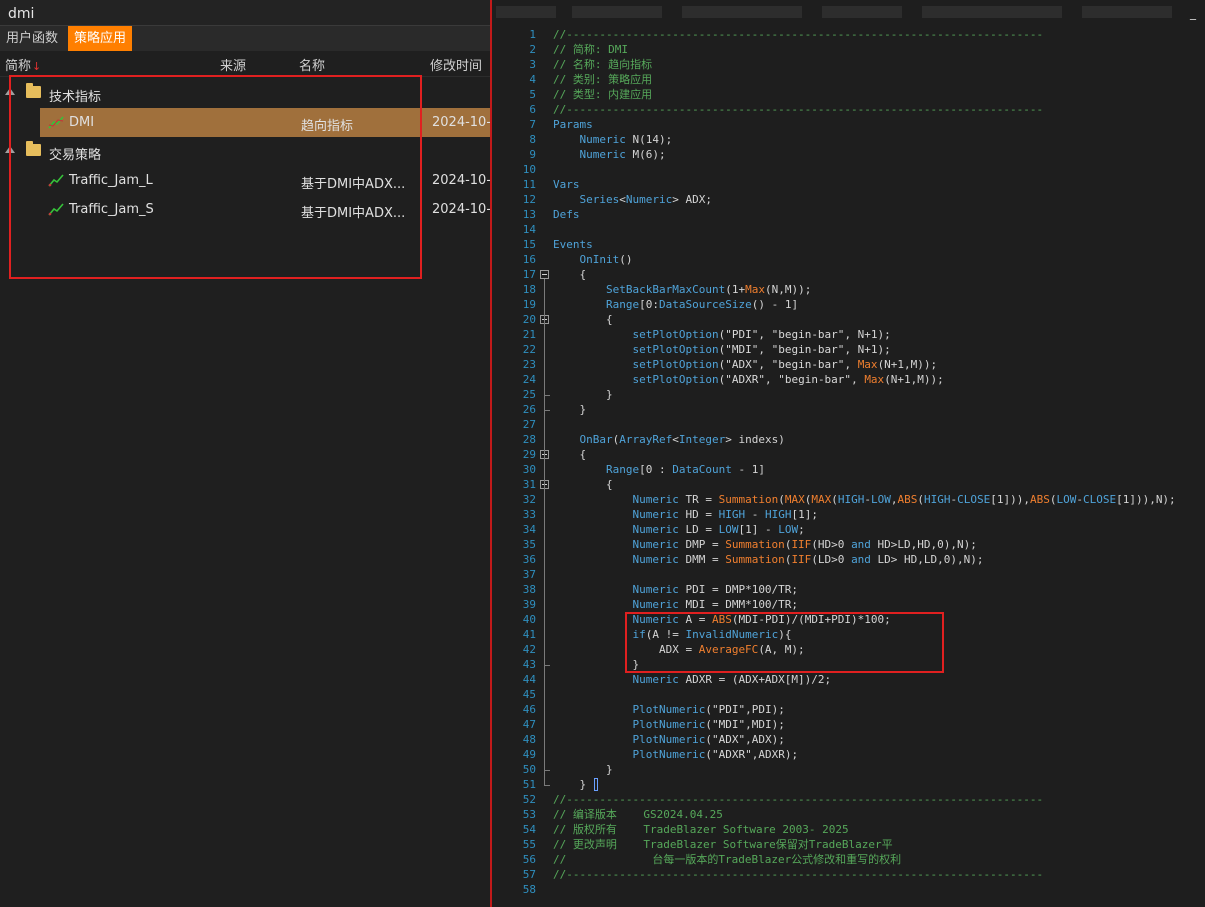  I want to click on folder-label: 交易策略, so click(75, 155).